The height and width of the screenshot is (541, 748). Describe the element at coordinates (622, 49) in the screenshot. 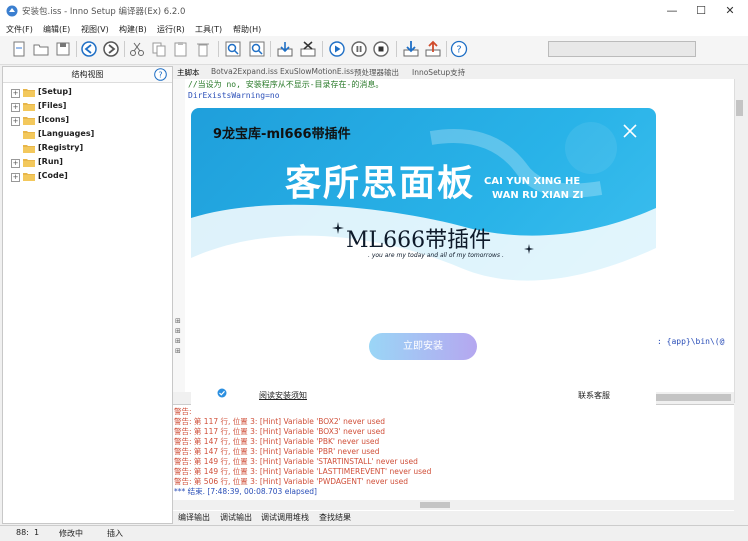

I see `toolbar-input` at that location.